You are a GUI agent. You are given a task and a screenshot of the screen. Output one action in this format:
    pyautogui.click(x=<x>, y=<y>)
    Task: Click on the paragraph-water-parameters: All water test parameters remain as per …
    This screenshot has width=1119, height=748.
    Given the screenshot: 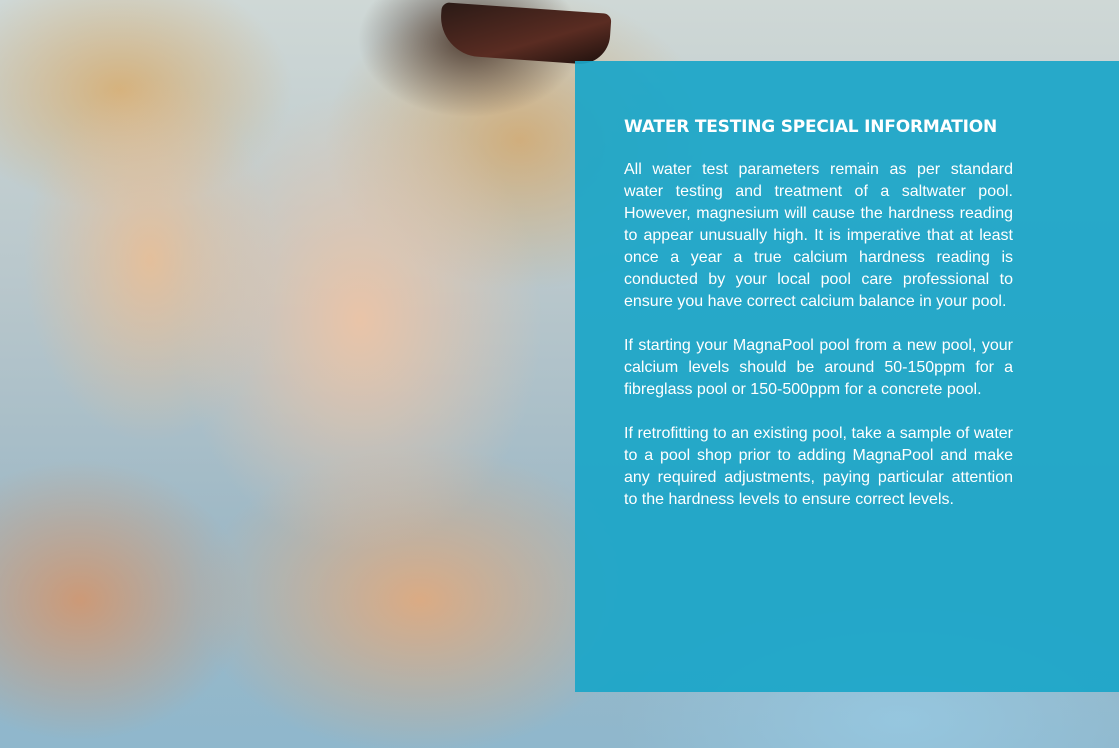 What is the action you would take?
    pyautogui.click(x=818, y=235)
    